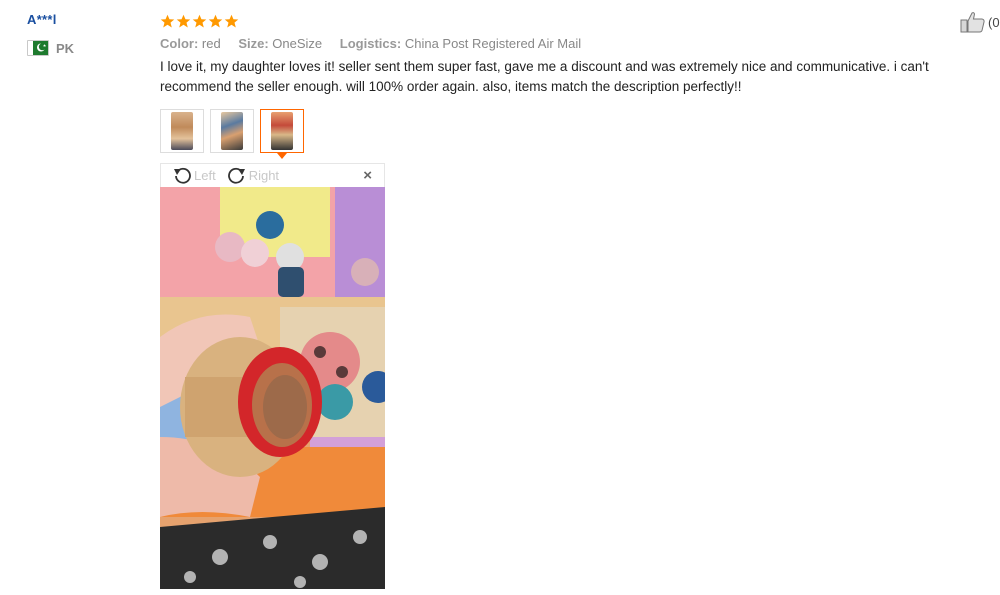  Describe the element at coordinates (370, 43) in the screenshot. I see `attr-logistics-label: Logistics:` at that location.